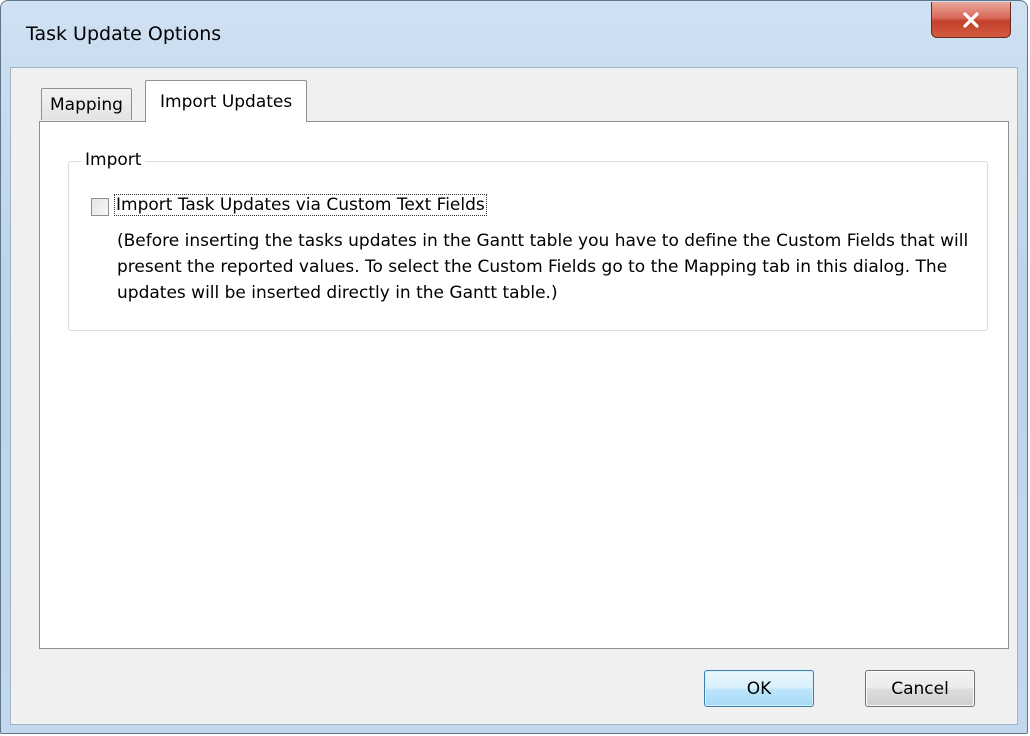  I want to click on tab-import-updates-label: Import Updates, so click(226, 101).